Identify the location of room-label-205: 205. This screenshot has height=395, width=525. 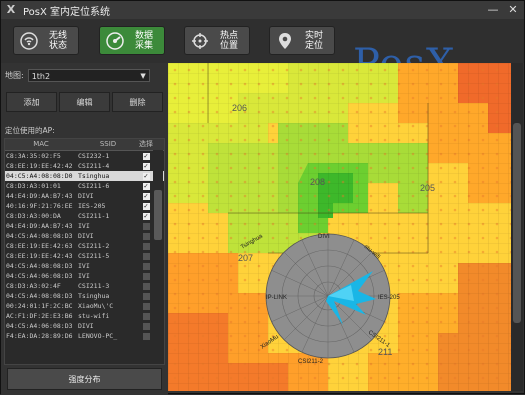
(427, 188).